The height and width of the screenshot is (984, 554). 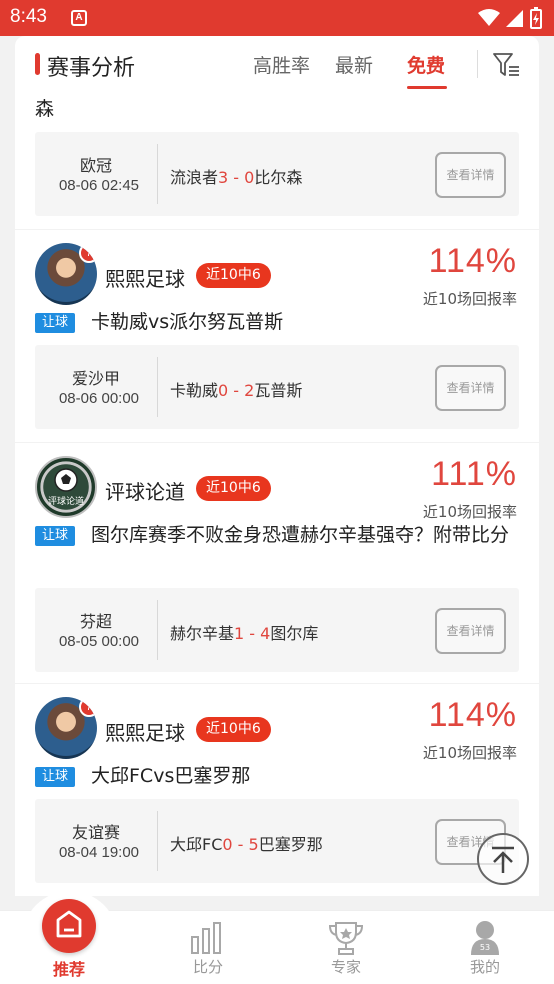 I want to click on post-title: 卡勒威vs派尔努瓦普斯, so click(x=304, y=322).